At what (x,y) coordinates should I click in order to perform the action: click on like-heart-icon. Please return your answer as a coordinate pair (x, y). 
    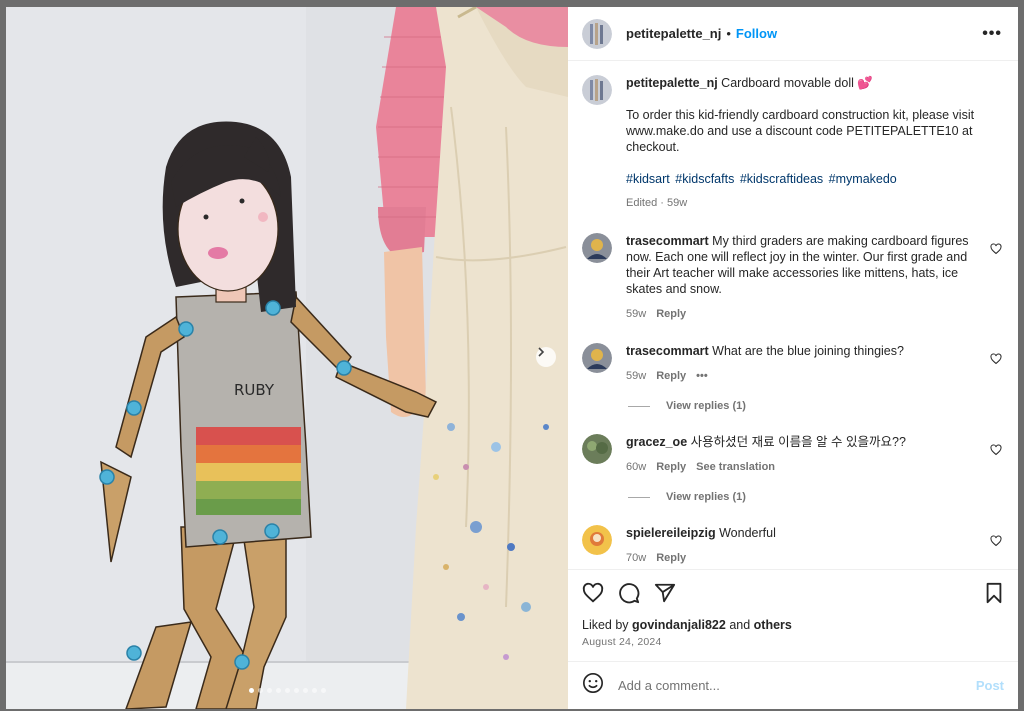
    Looking at the image, I should click on (593, 593).